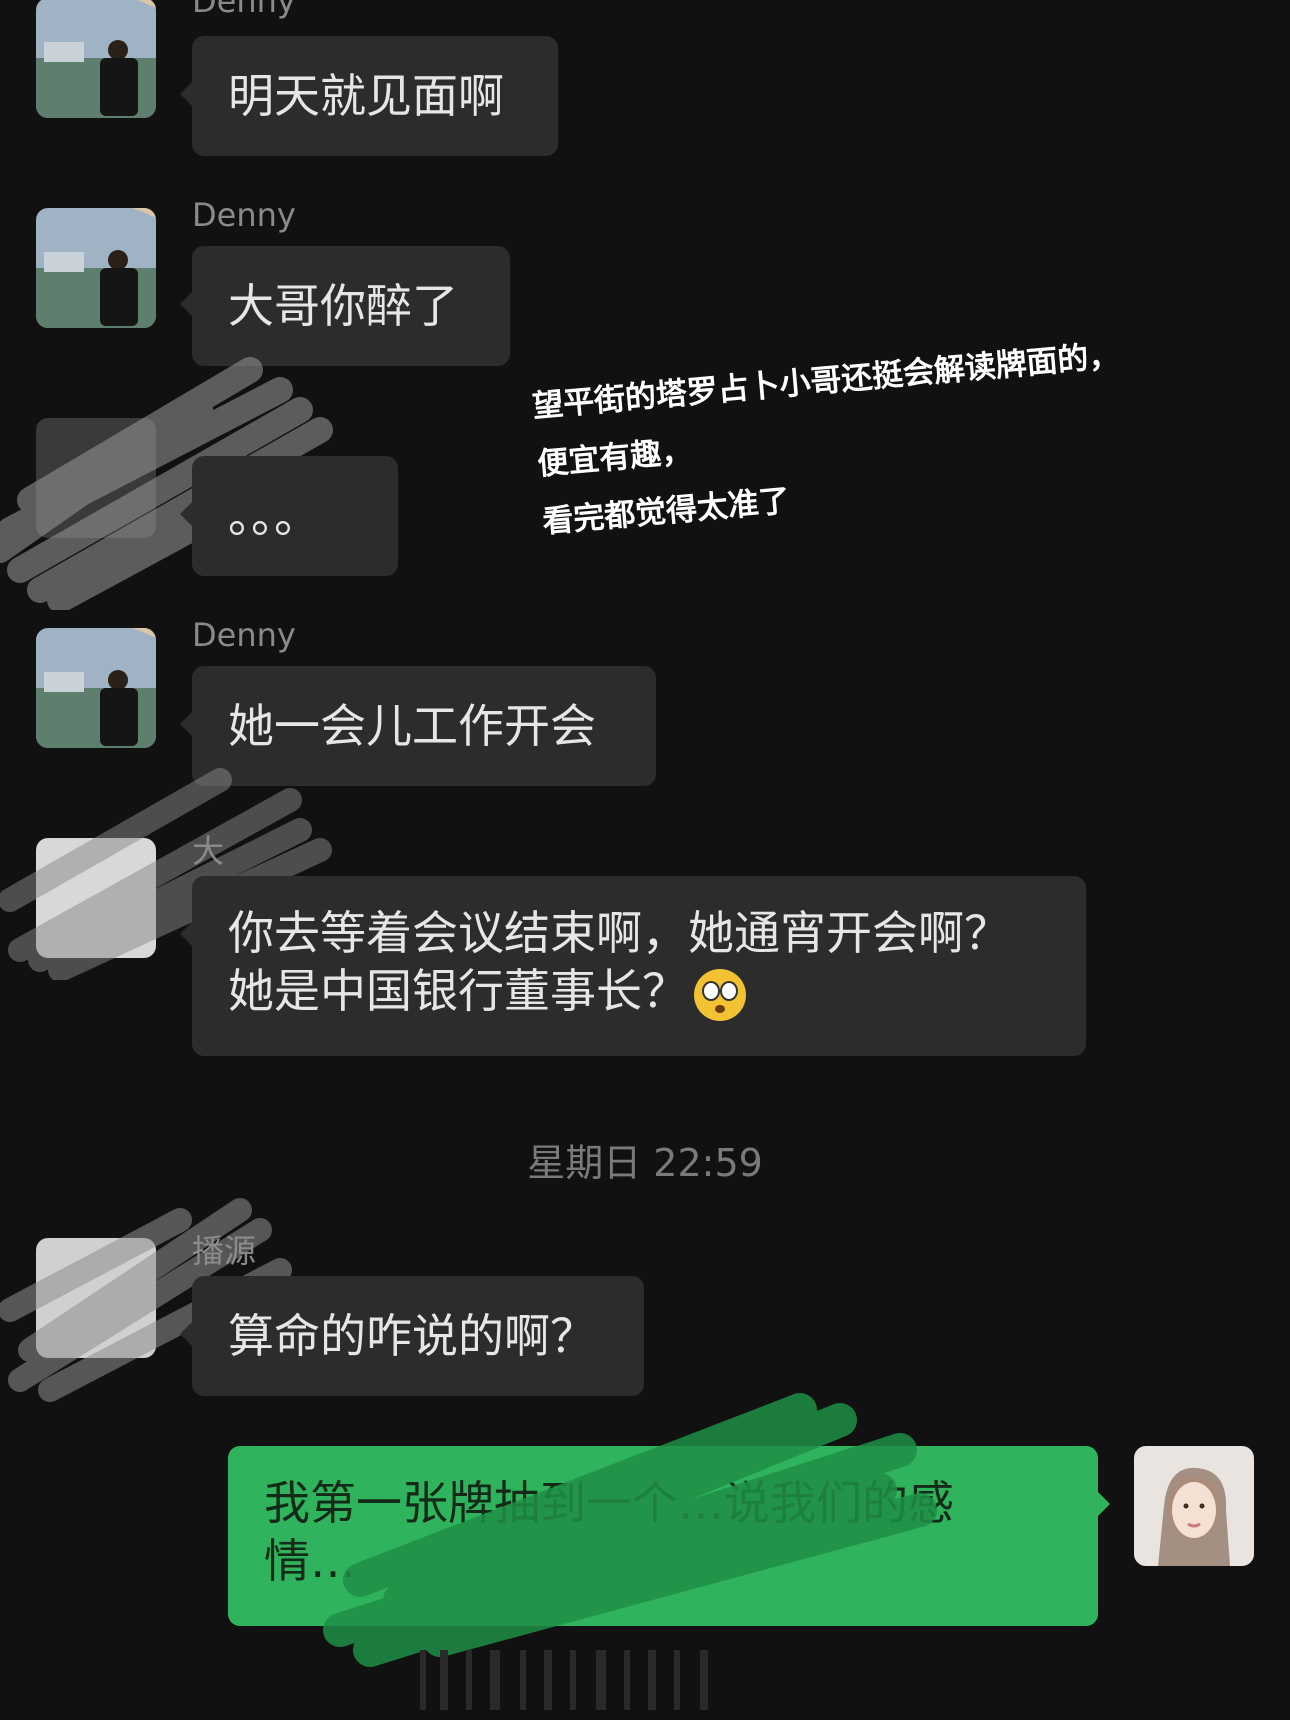 This screenshot has height=1720, width=1290. What do you see at coordinates (564, 1680) in the screenshot?
I see `bottom-edge-artifact` at bounding box center [564, 1680].